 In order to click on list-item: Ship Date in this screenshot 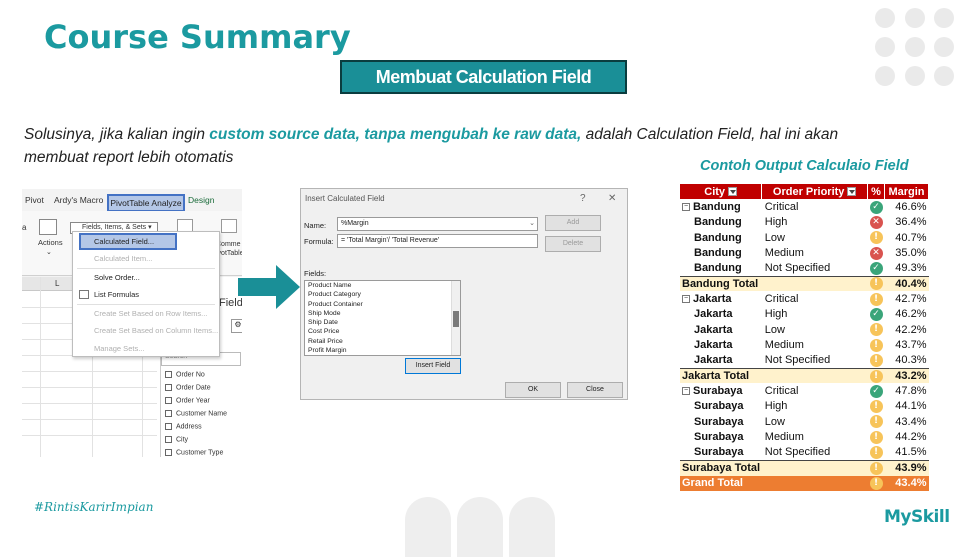, I will do `click(382, 322)`.